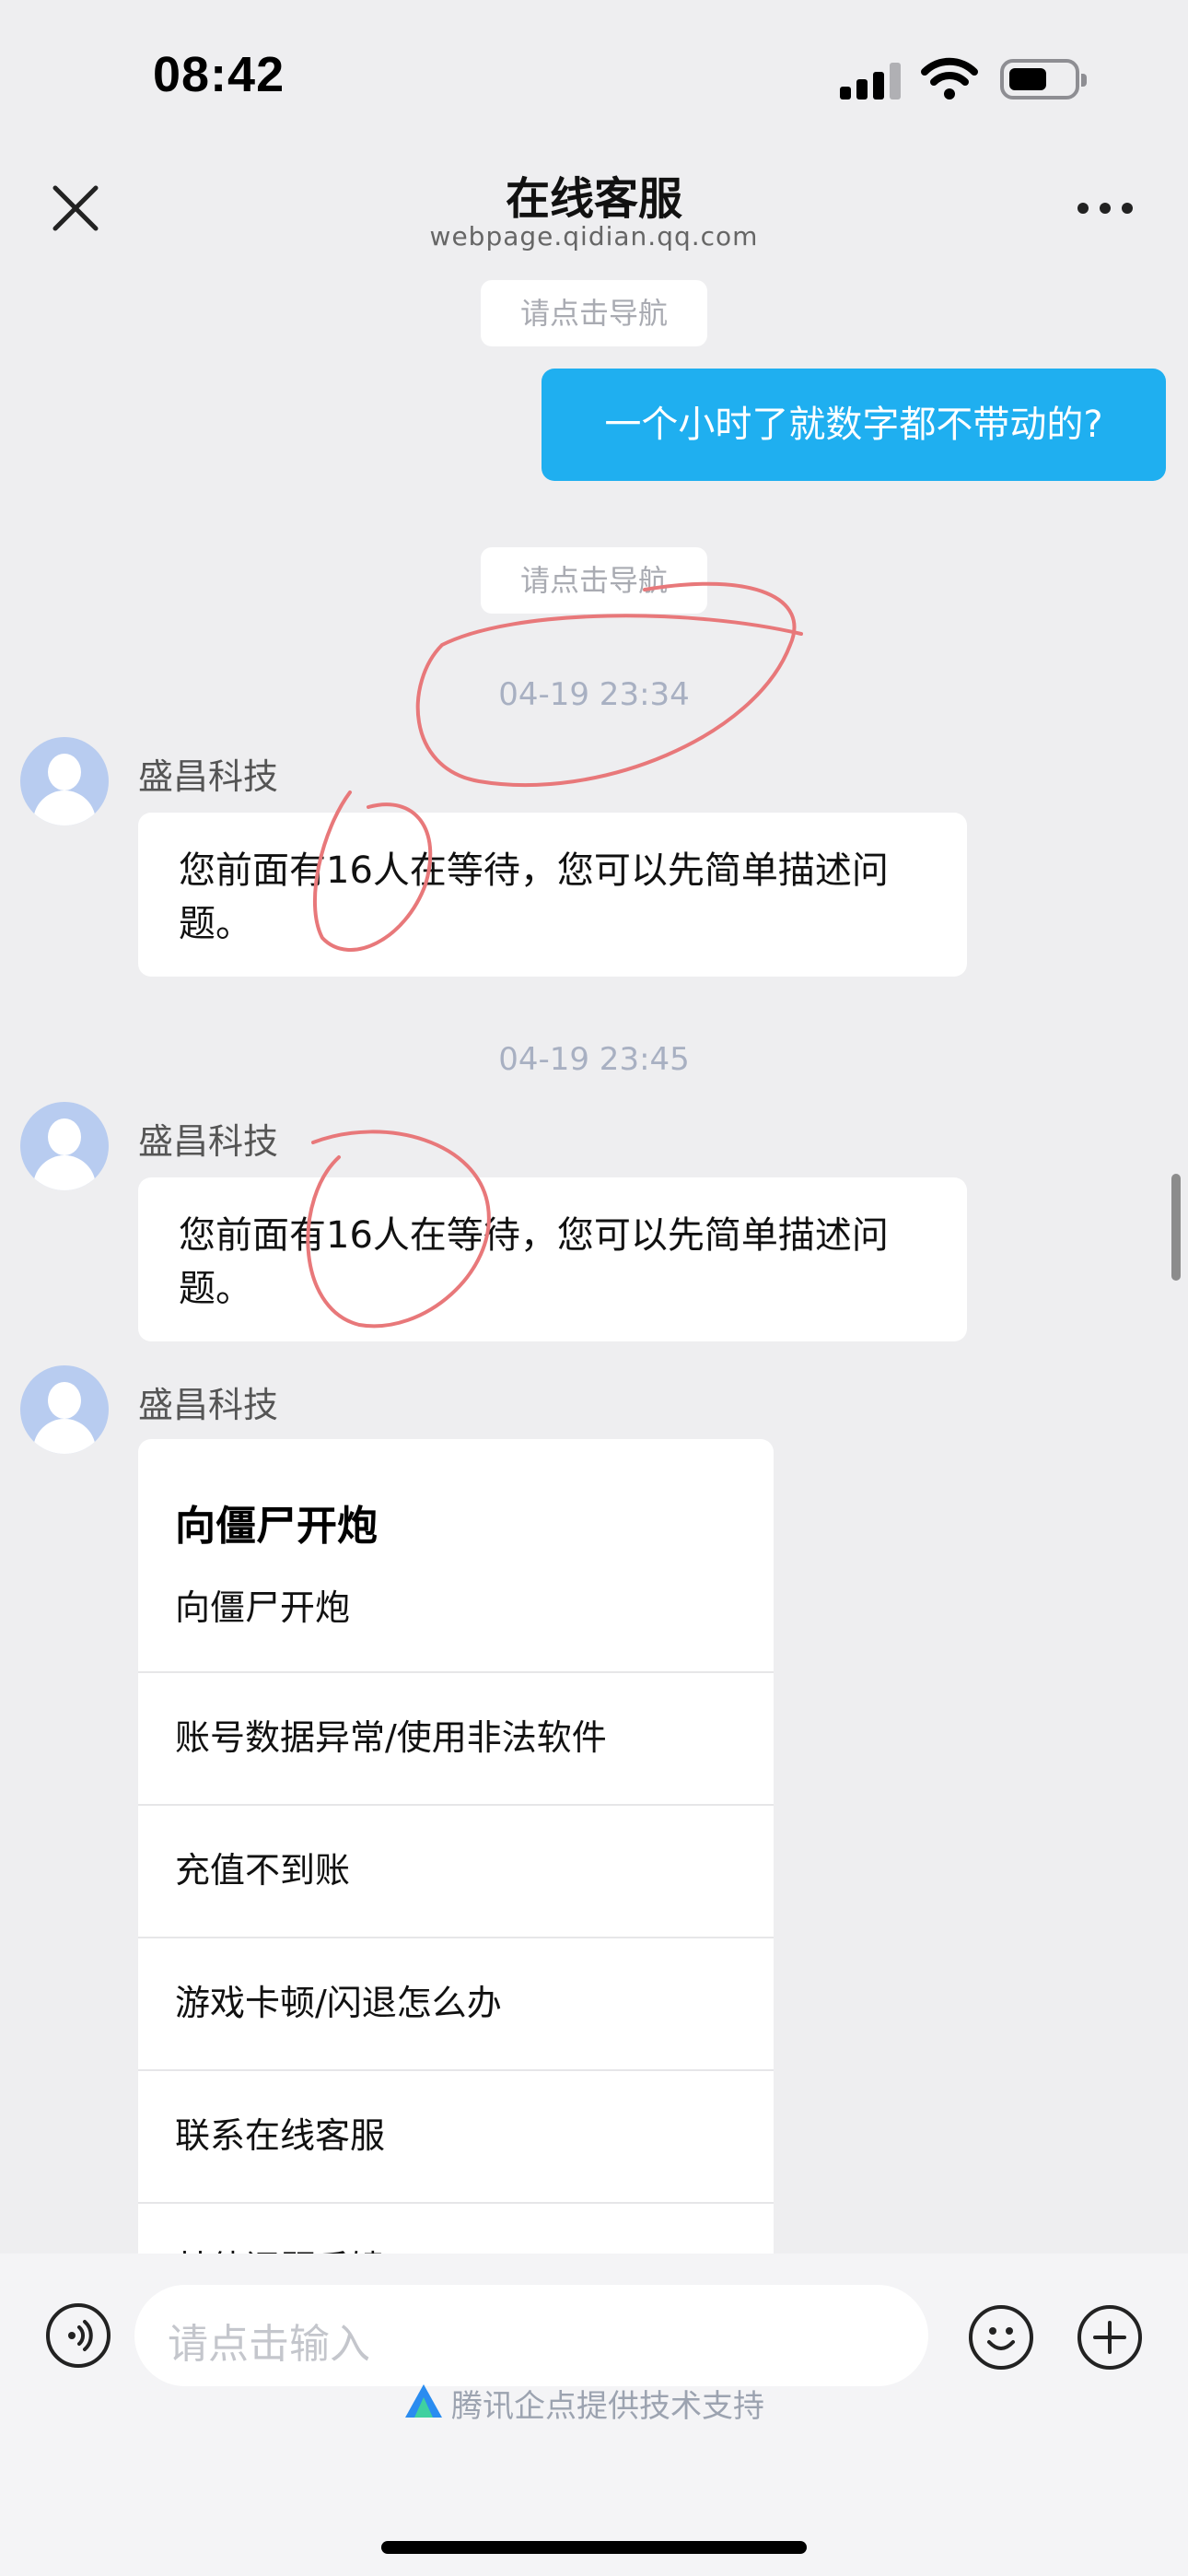  I want to click on tencent-qidian-logo-icon, so click(423, 2401).